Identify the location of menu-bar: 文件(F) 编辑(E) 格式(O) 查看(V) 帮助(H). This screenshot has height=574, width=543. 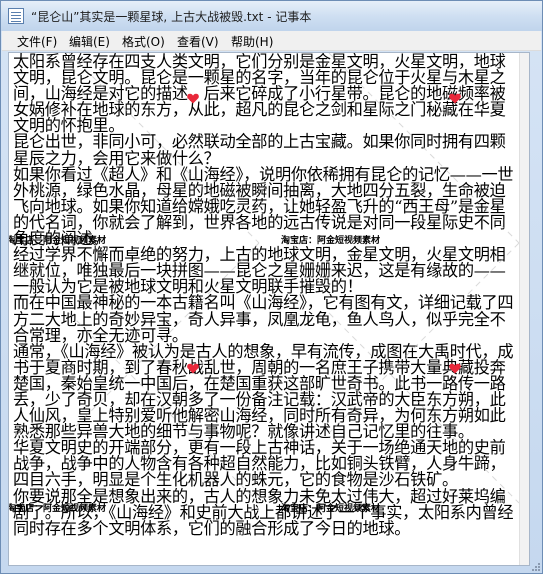
(271, 41).